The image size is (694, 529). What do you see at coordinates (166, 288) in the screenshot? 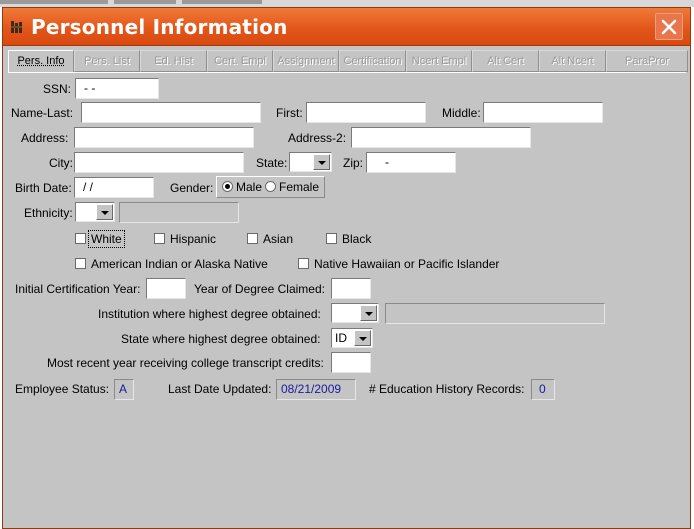
I see `initial-cert-year-field` at bounding box center [166, 288].